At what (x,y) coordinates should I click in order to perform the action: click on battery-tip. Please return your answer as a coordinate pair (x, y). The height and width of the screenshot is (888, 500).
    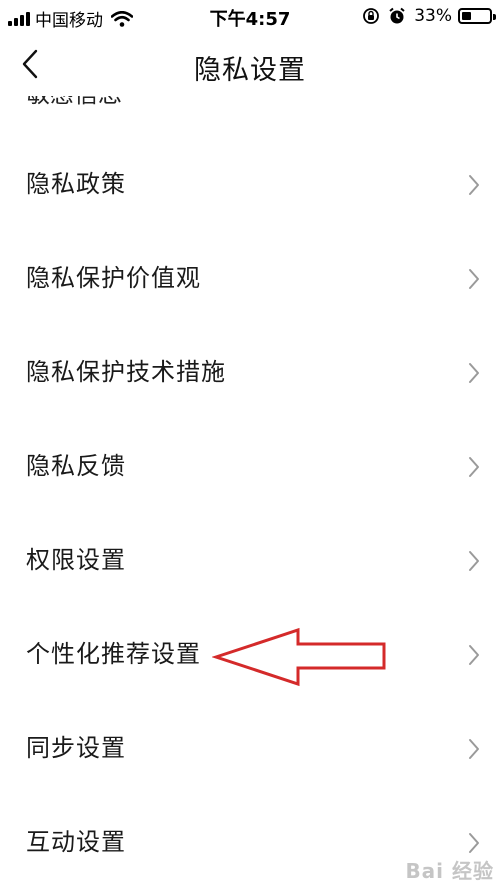
    Looking at the image, I should click on (494, 17).